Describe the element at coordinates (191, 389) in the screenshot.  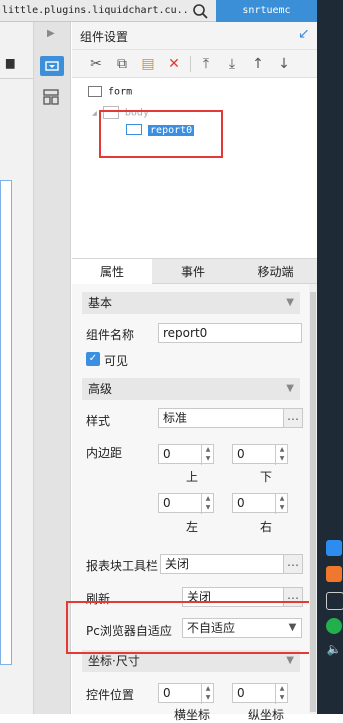
I see `section-advanced: 高级 ▼` at that location.